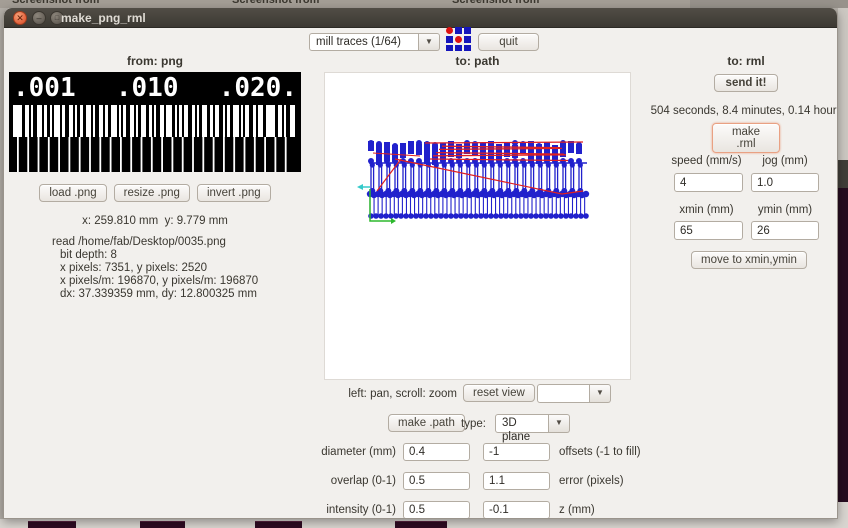 The width and height of the screenshot is (848, 528). Describe the element at coordinates (577, 510) in the screenshot. I see `z-label: z (mm)` at that location.